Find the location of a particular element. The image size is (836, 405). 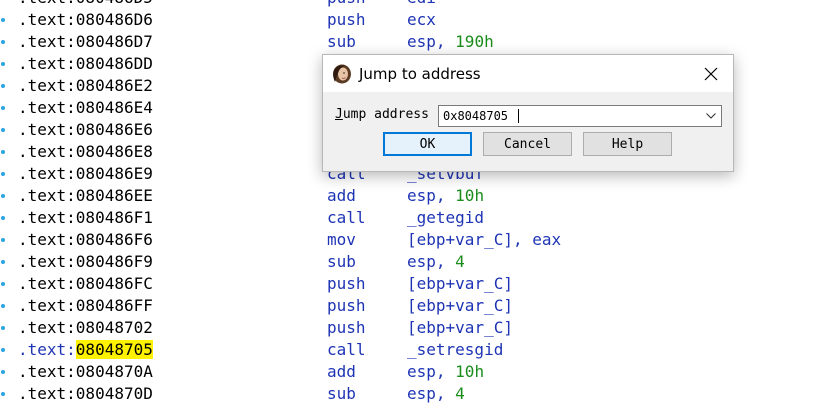

row-address: .text:080486E4 is located at coordinates (85, 108).